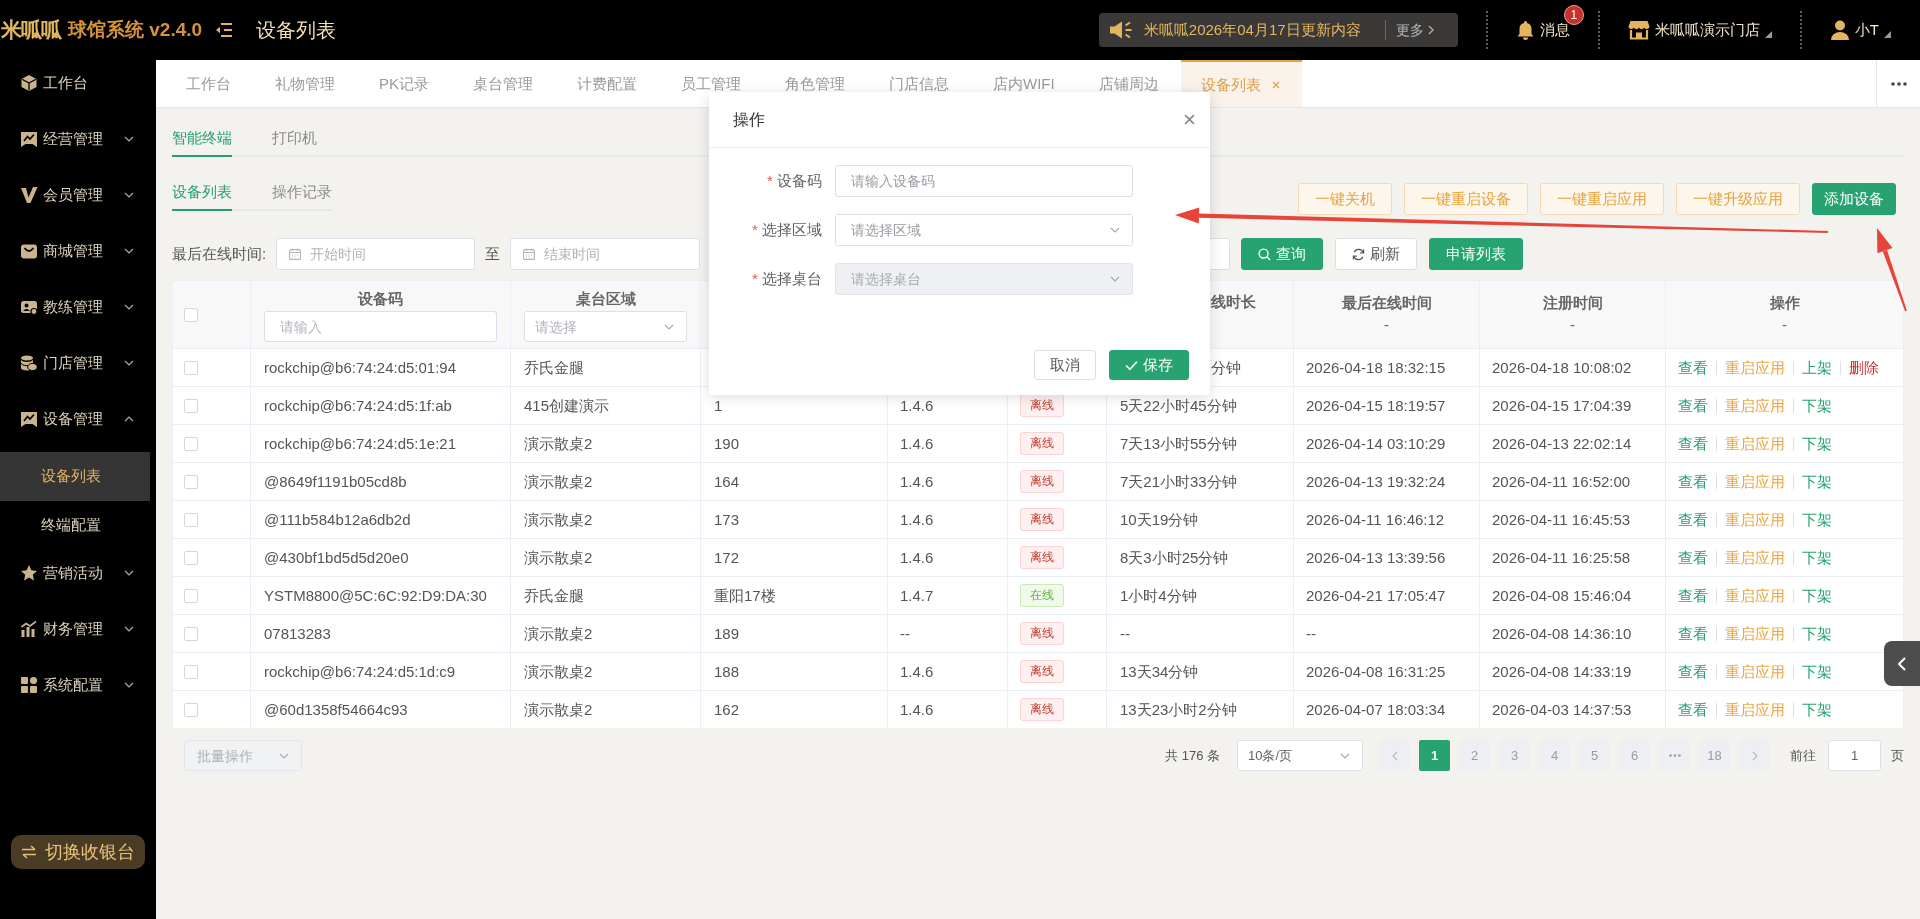 The width and height of the screenshot is (1920, 919). What do you see at coordinates (1300, 755) in the screenshot?
I see `page-size-select: 10条/页` at bounding box center [1300, 755].